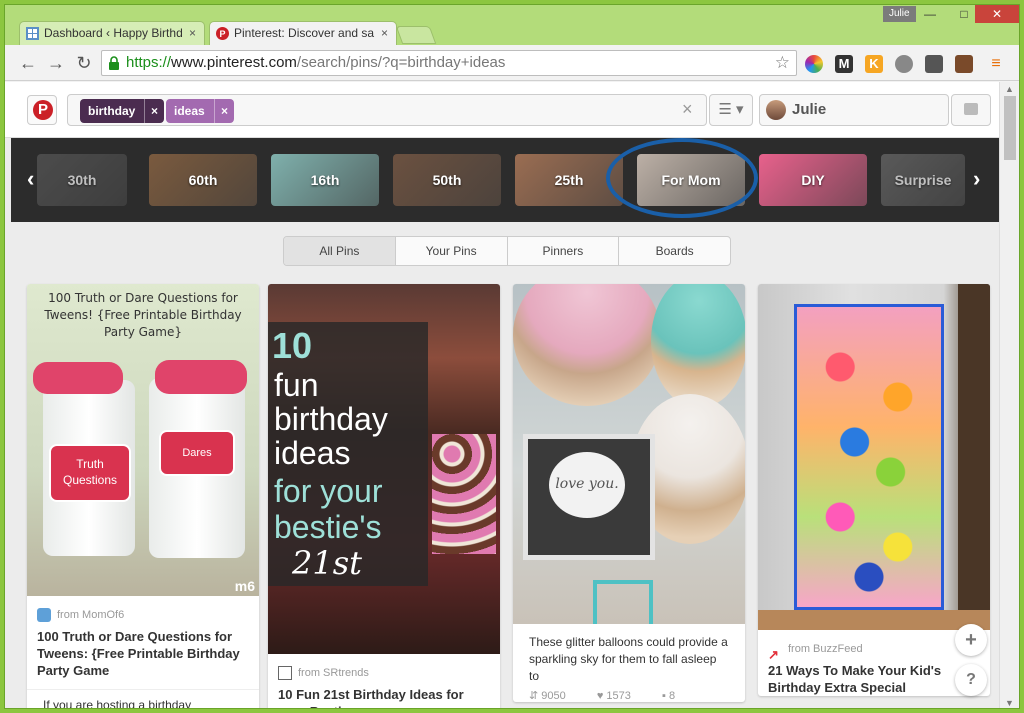  Describe the element at coordinates (222, 34) in the screenshot. I see `svg-text: P` at that location.